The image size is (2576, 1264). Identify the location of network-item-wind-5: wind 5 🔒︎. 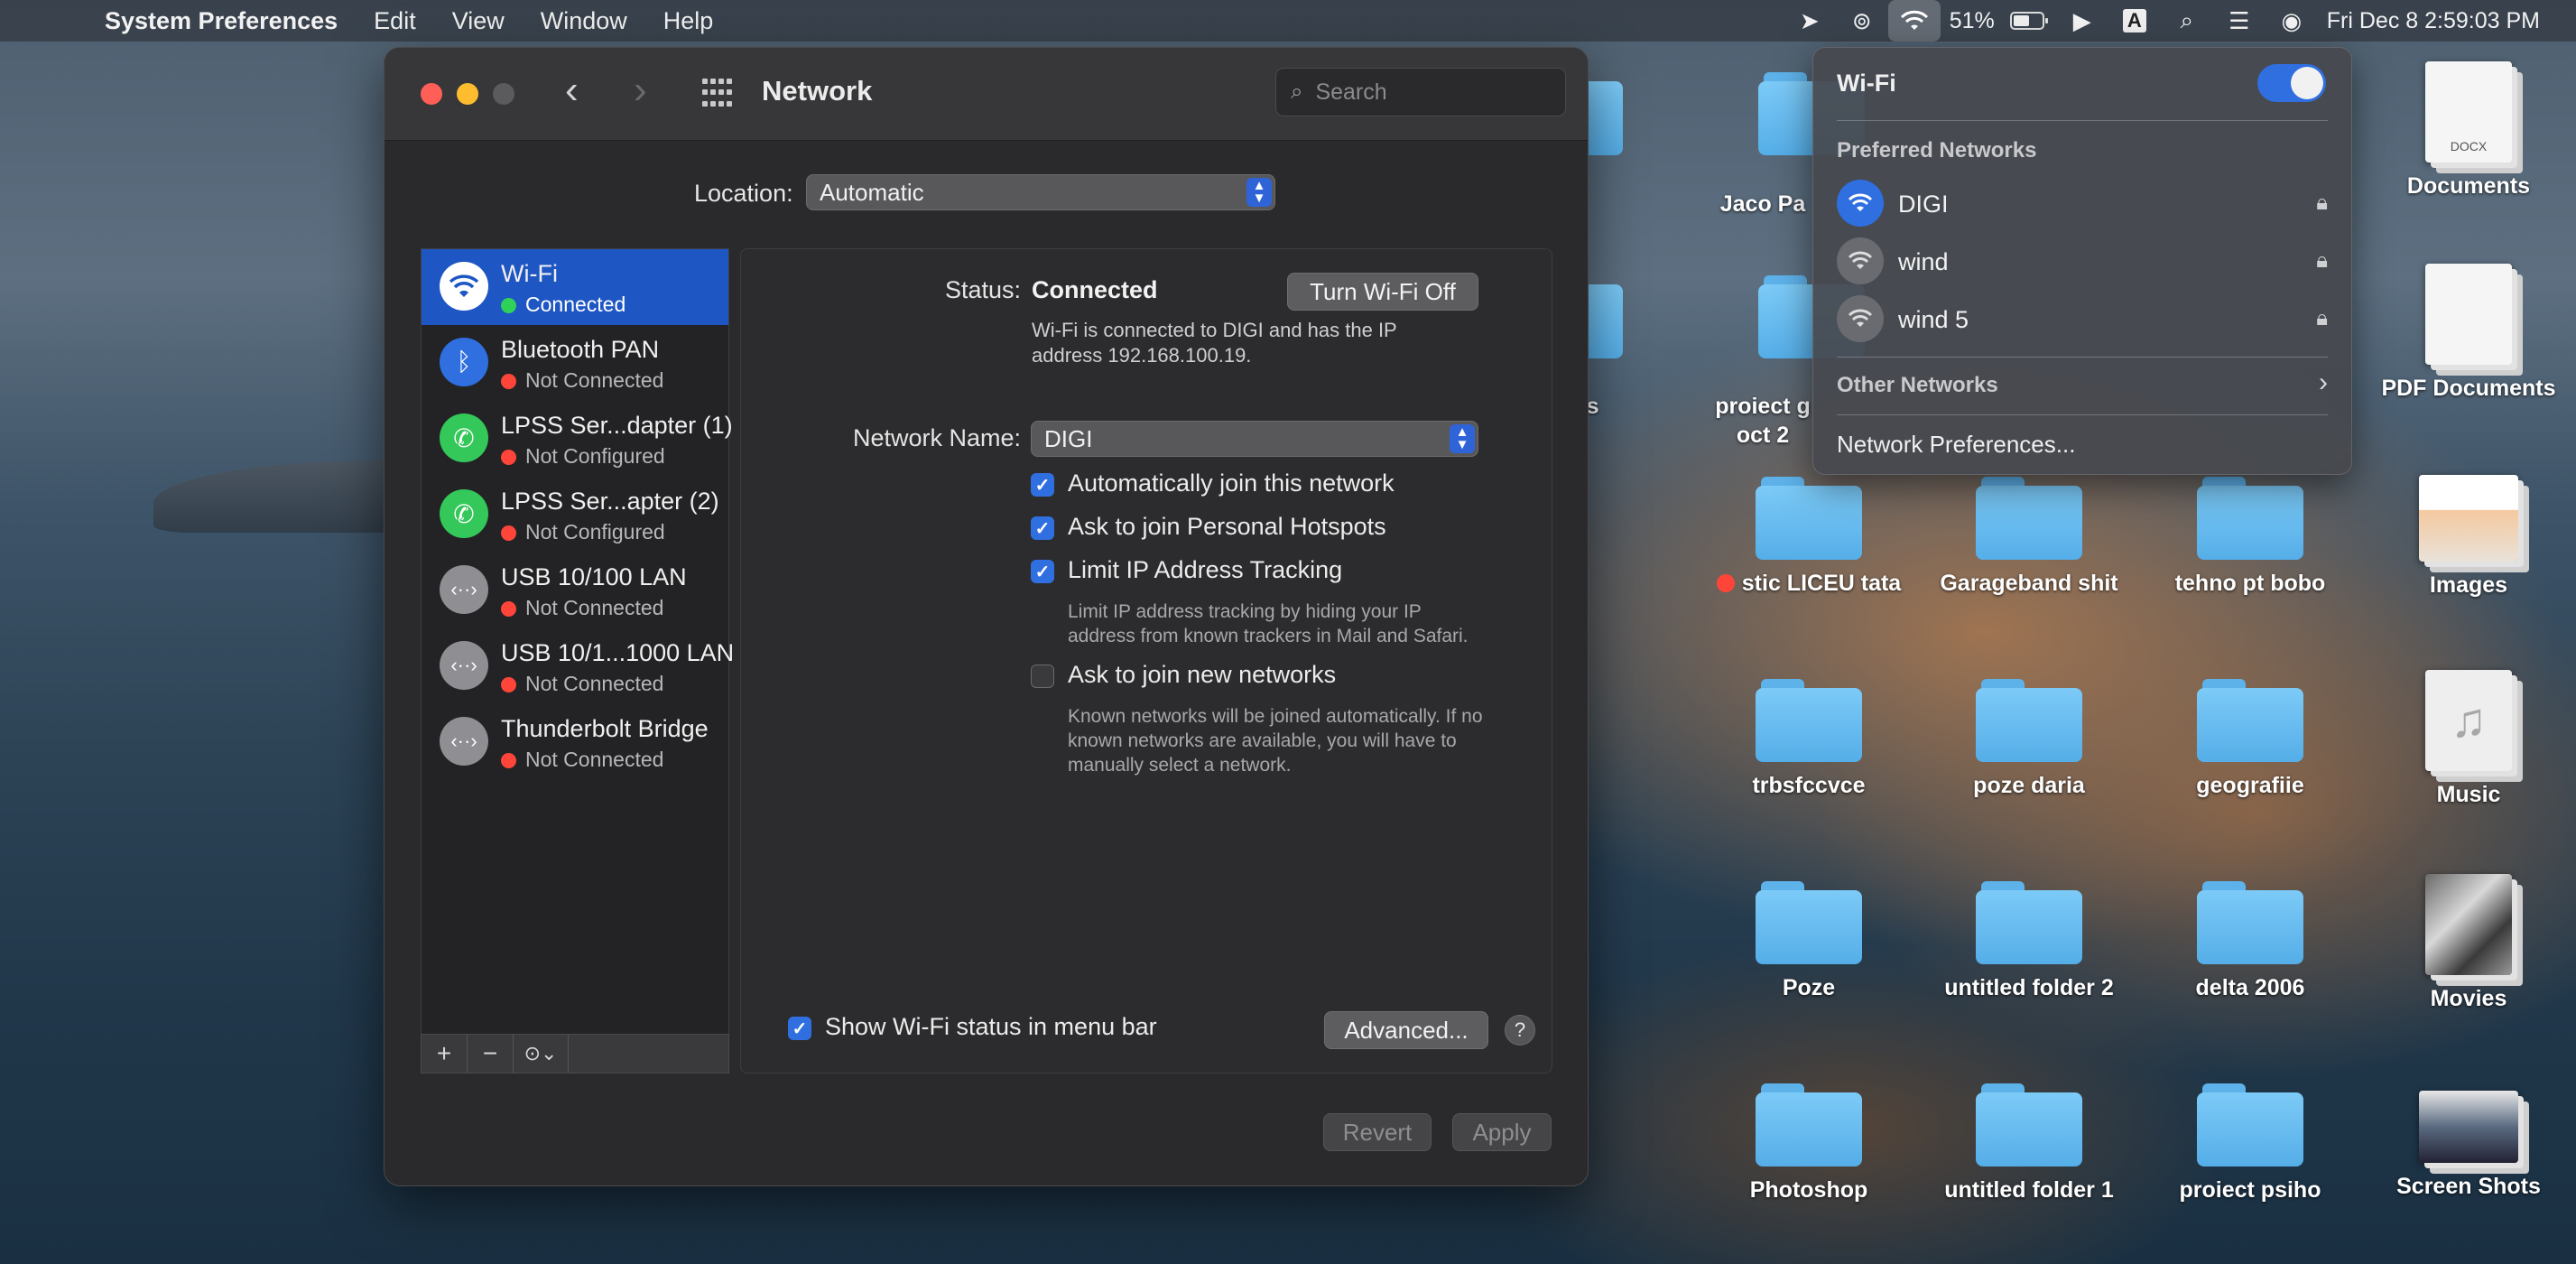
(2082, 318).